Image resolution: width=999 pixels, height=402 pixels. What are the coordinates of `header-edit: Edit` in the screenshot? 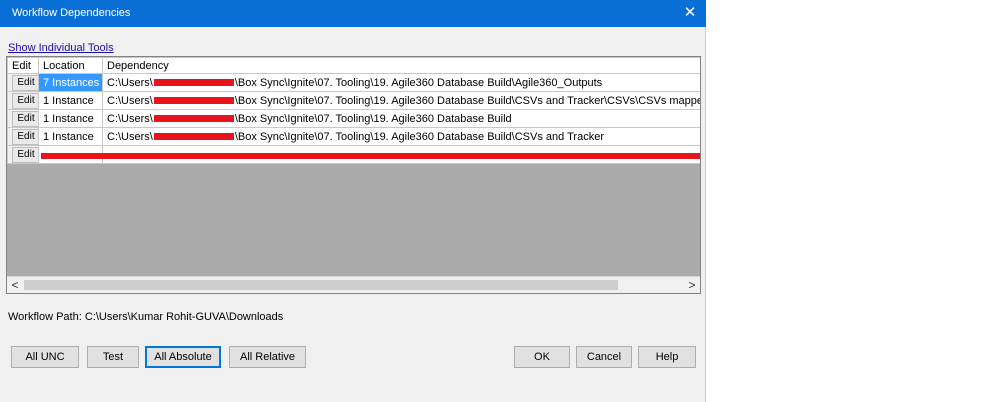 It's located at (23, 65).